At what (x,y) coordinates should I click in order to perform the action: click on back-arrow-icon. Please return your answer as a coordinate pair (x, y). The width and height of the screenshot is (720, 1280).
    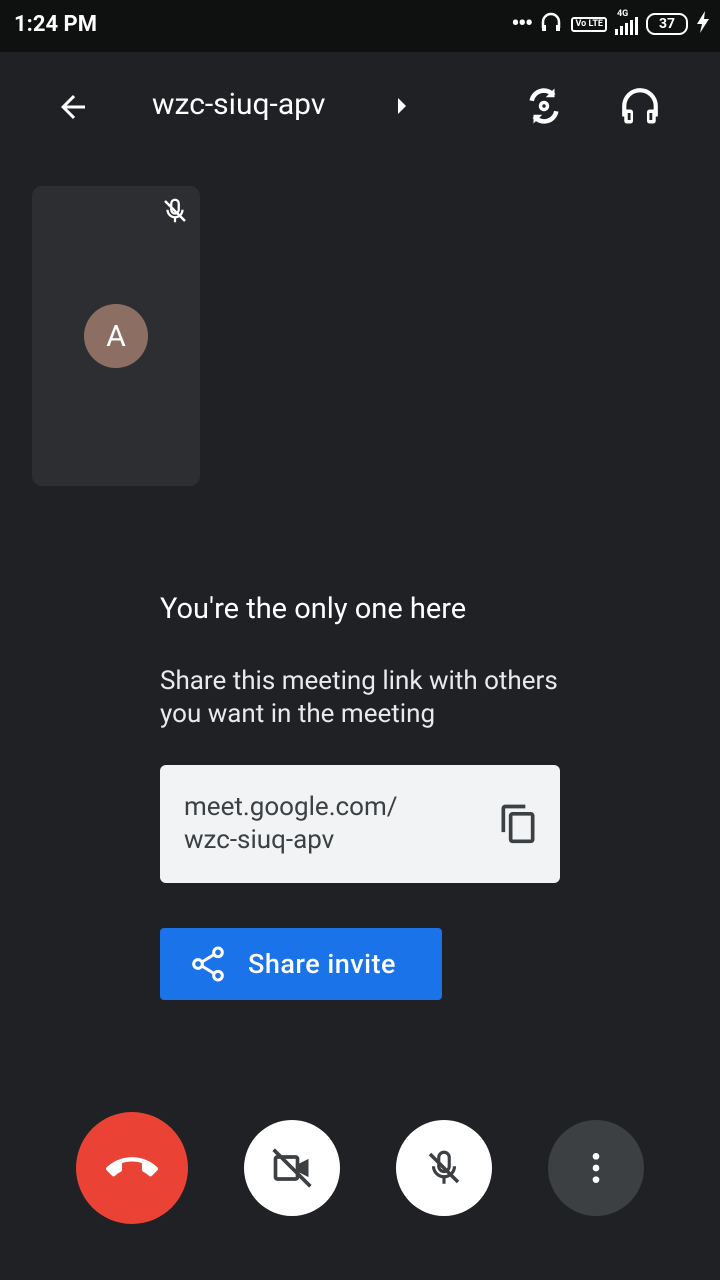
    Looking at the image, I should click on (73, 107).